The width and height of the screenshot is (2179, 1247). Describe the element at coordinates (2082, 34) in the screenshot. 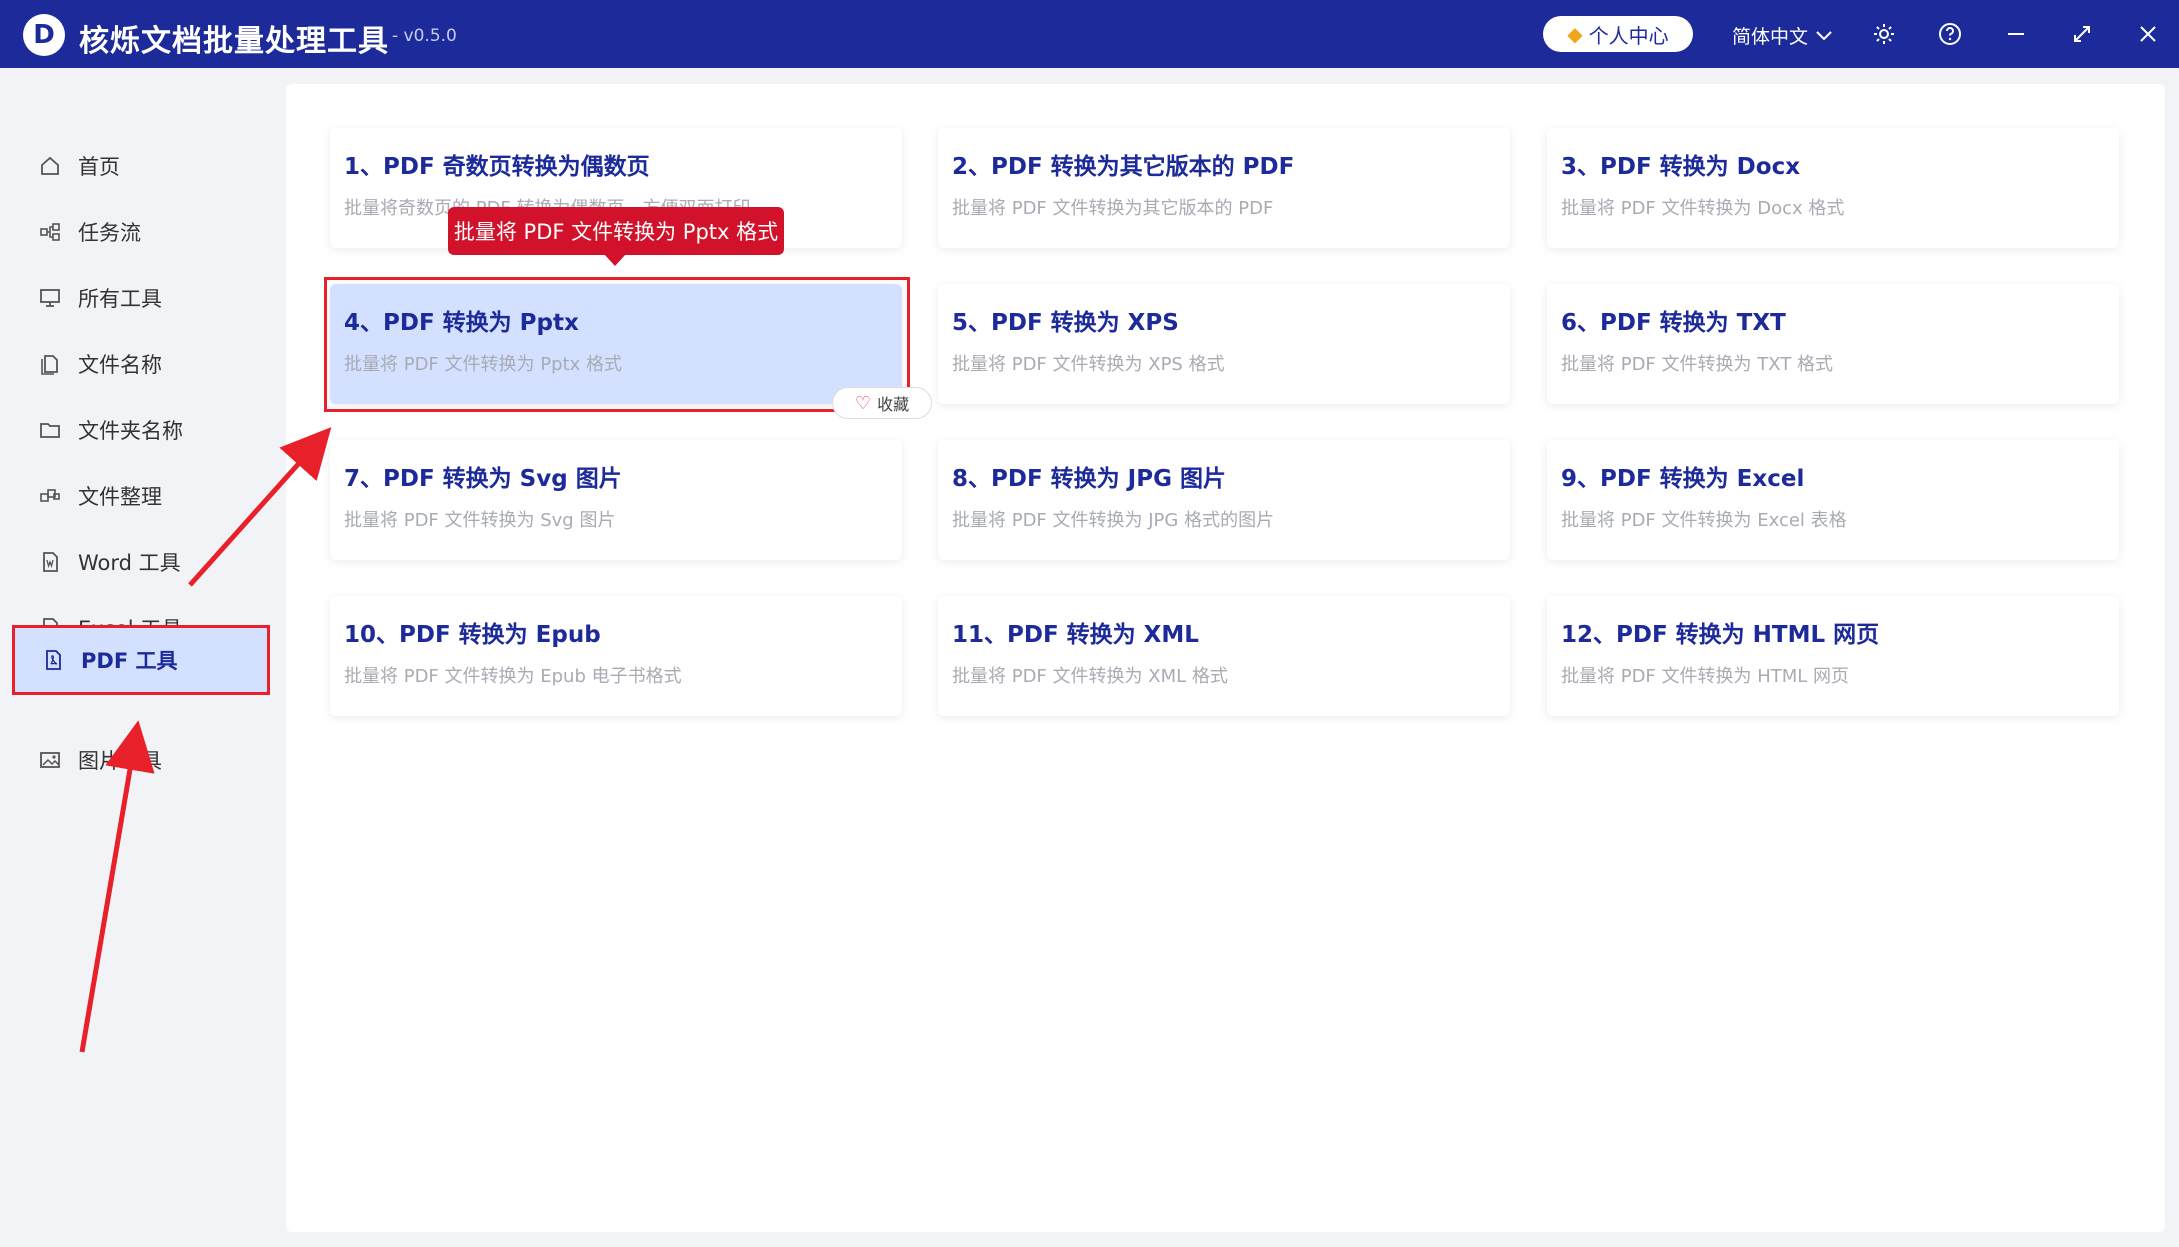

I see `maximize-icon` at that location.